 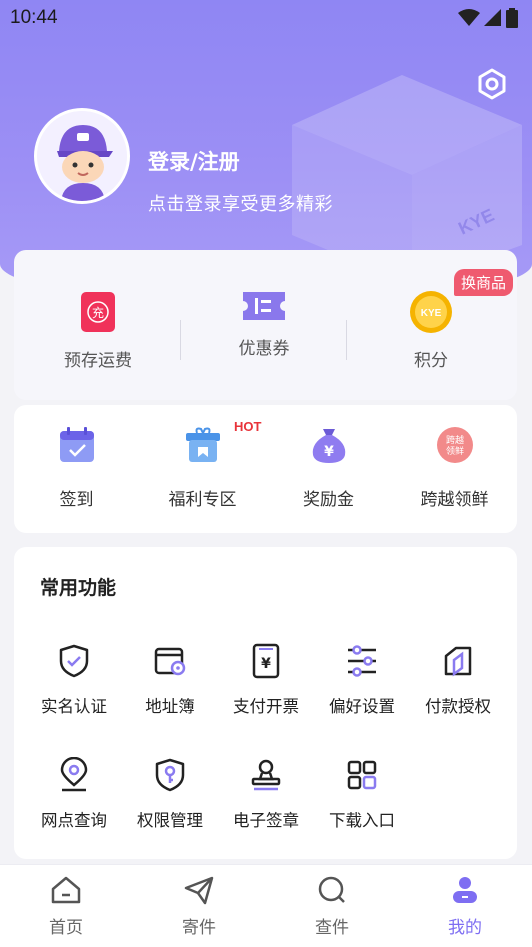 What do you see at coordinates (458, 680) in the screenshot?
I see `func-payment-authorization: 付款授权` at bounding box center [458, 680].